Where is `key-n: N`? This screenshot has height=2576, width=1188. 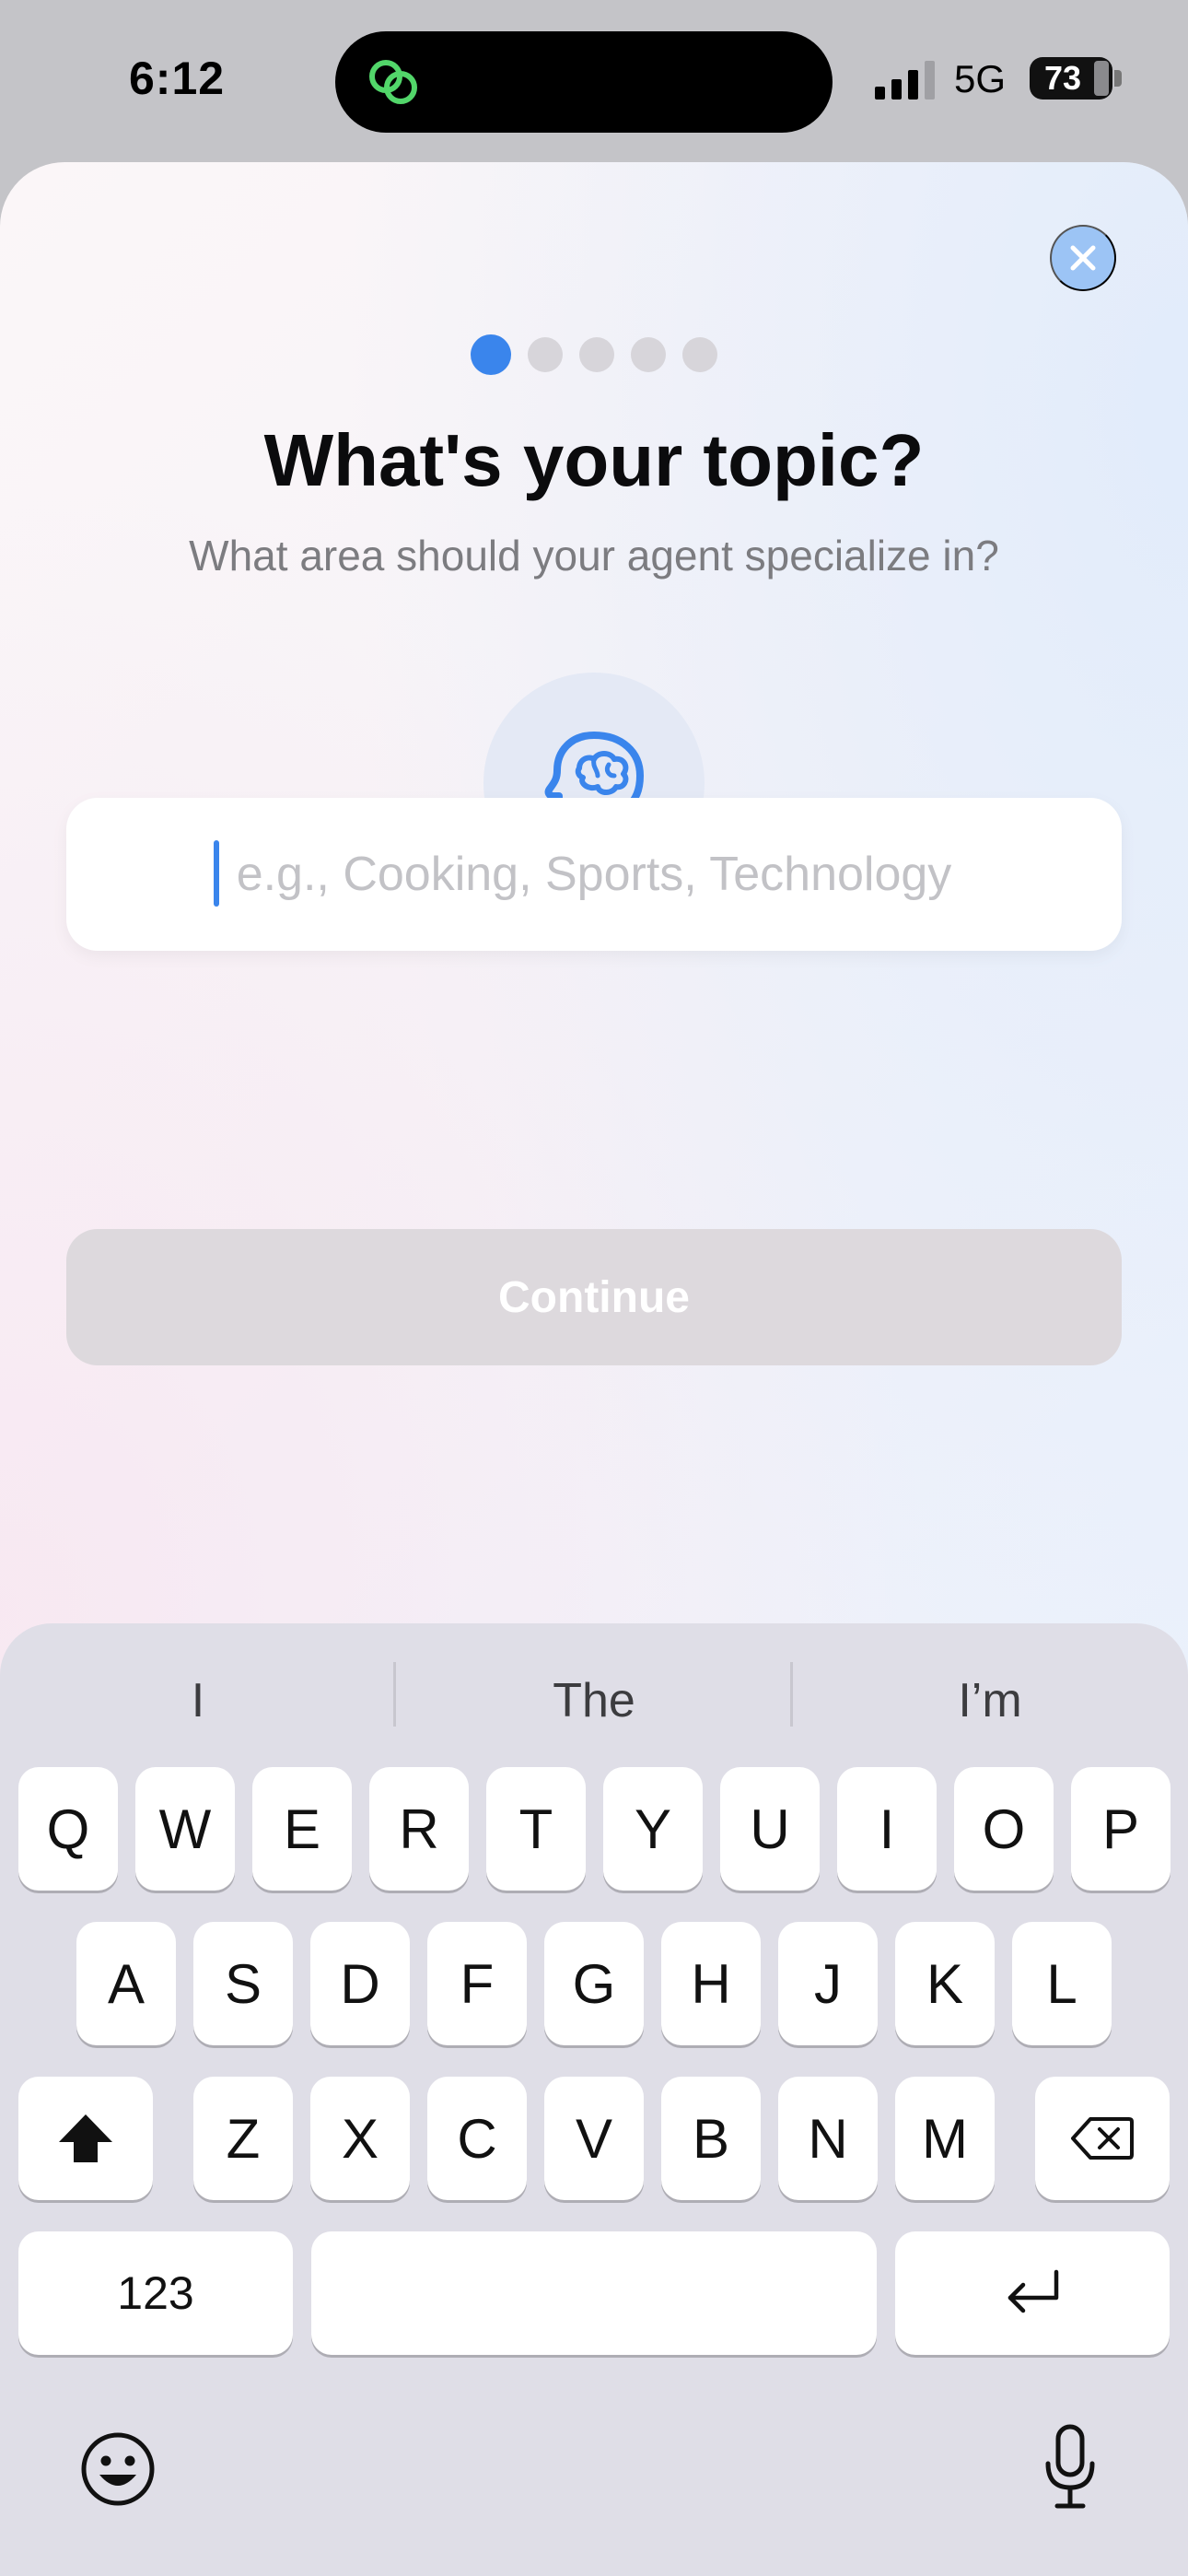
key-n: N is located at coordinates (828, 2138).